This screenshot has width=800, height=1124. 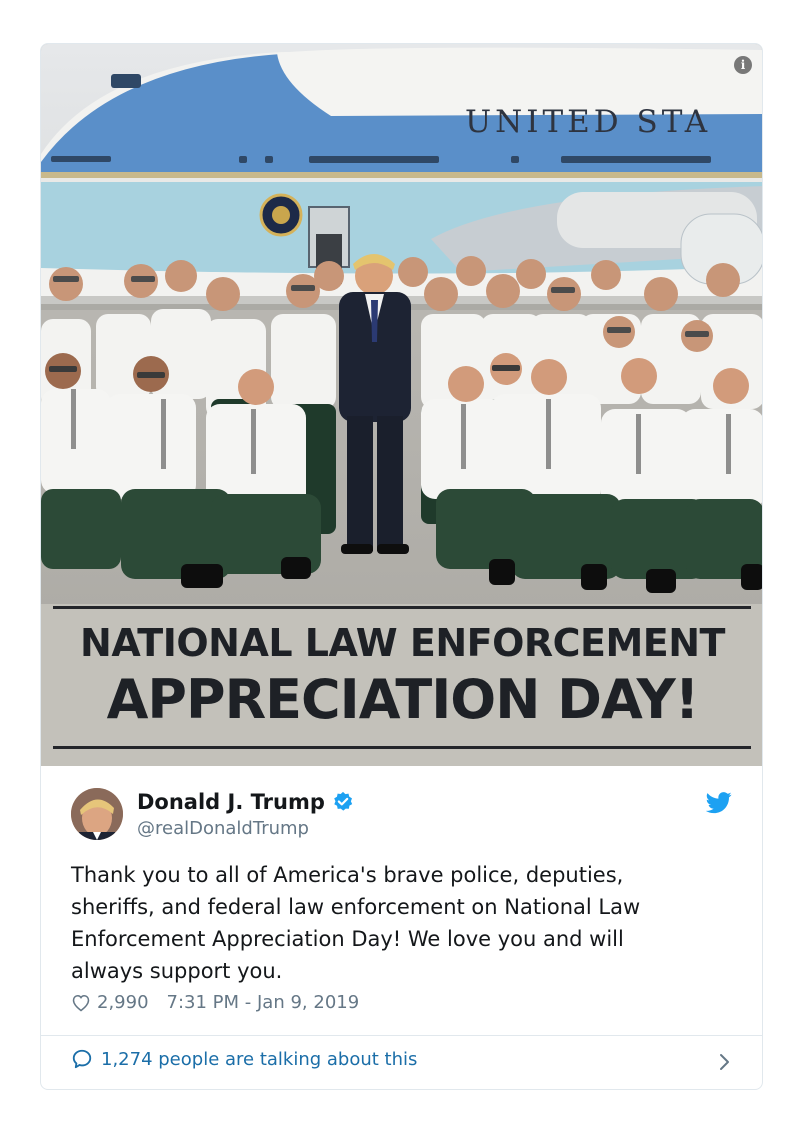 I want to click on avatar, so click(x=97, y=814).